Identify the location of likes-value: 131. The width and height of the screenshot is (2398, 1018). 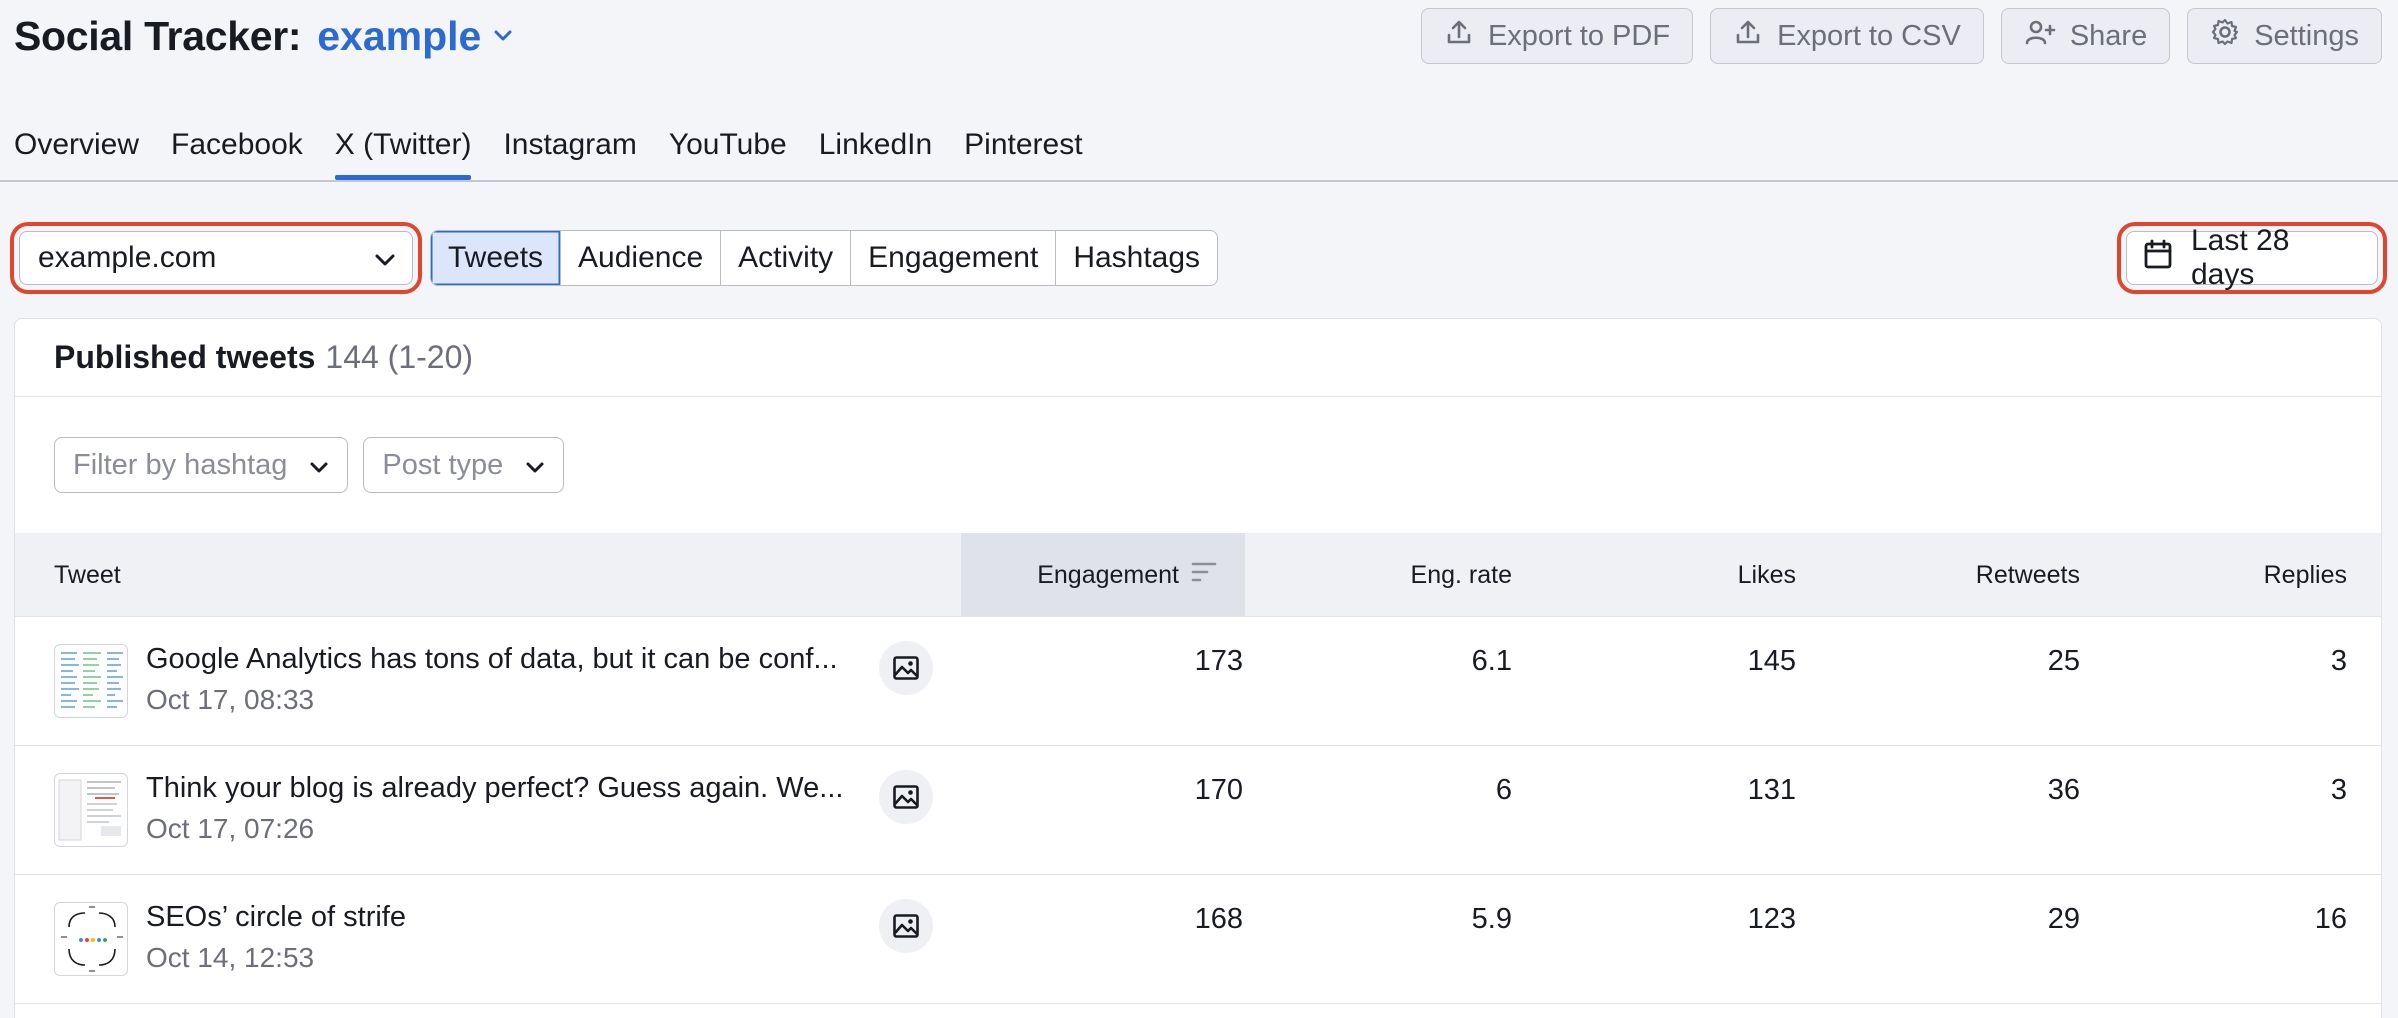
(1771, 790).